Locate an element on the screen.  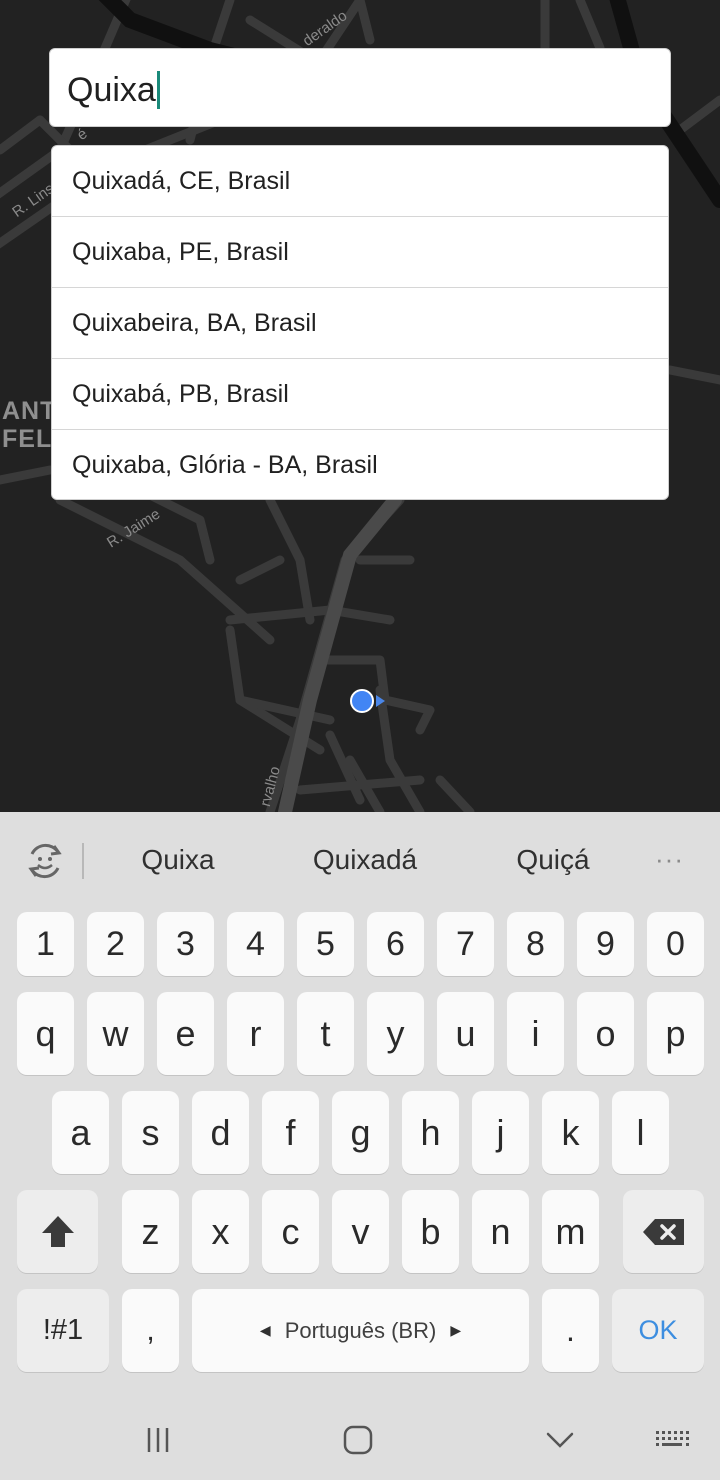
language-label: Português (BR) is located at coordinates (360, 1330).